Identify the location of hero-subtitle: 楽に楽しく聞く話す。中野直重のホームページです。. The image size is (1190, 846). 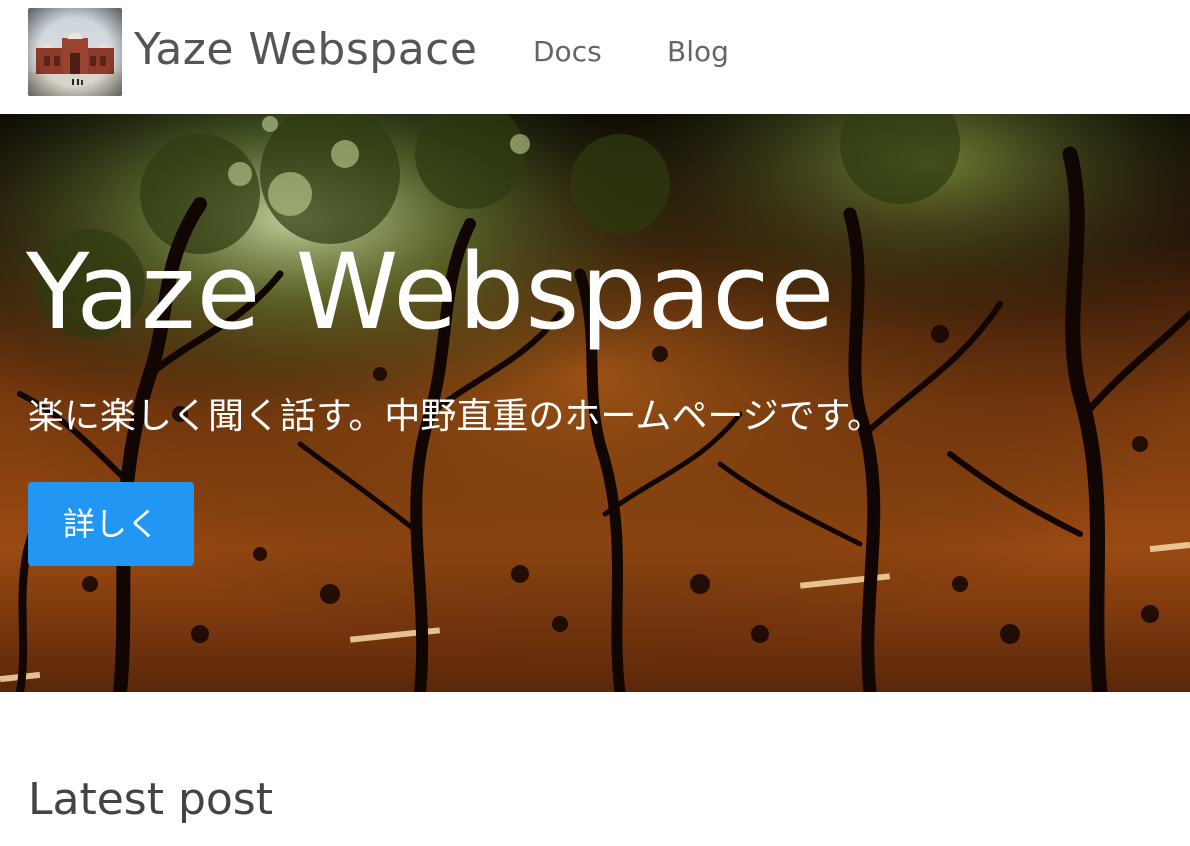
(456, 416).